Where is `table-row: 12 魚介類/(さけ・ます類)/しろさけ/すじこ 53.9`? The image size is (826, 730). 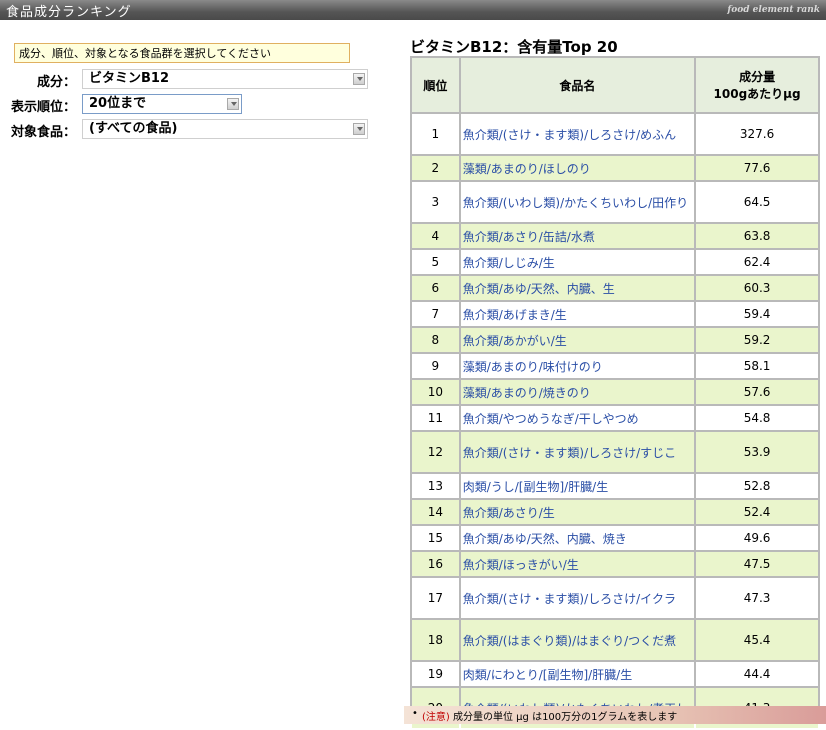
table-row: 12 魚介類/(さけ・ます類)/しろさけ/すじこ 53.9 is located at coordinates (615, 452).